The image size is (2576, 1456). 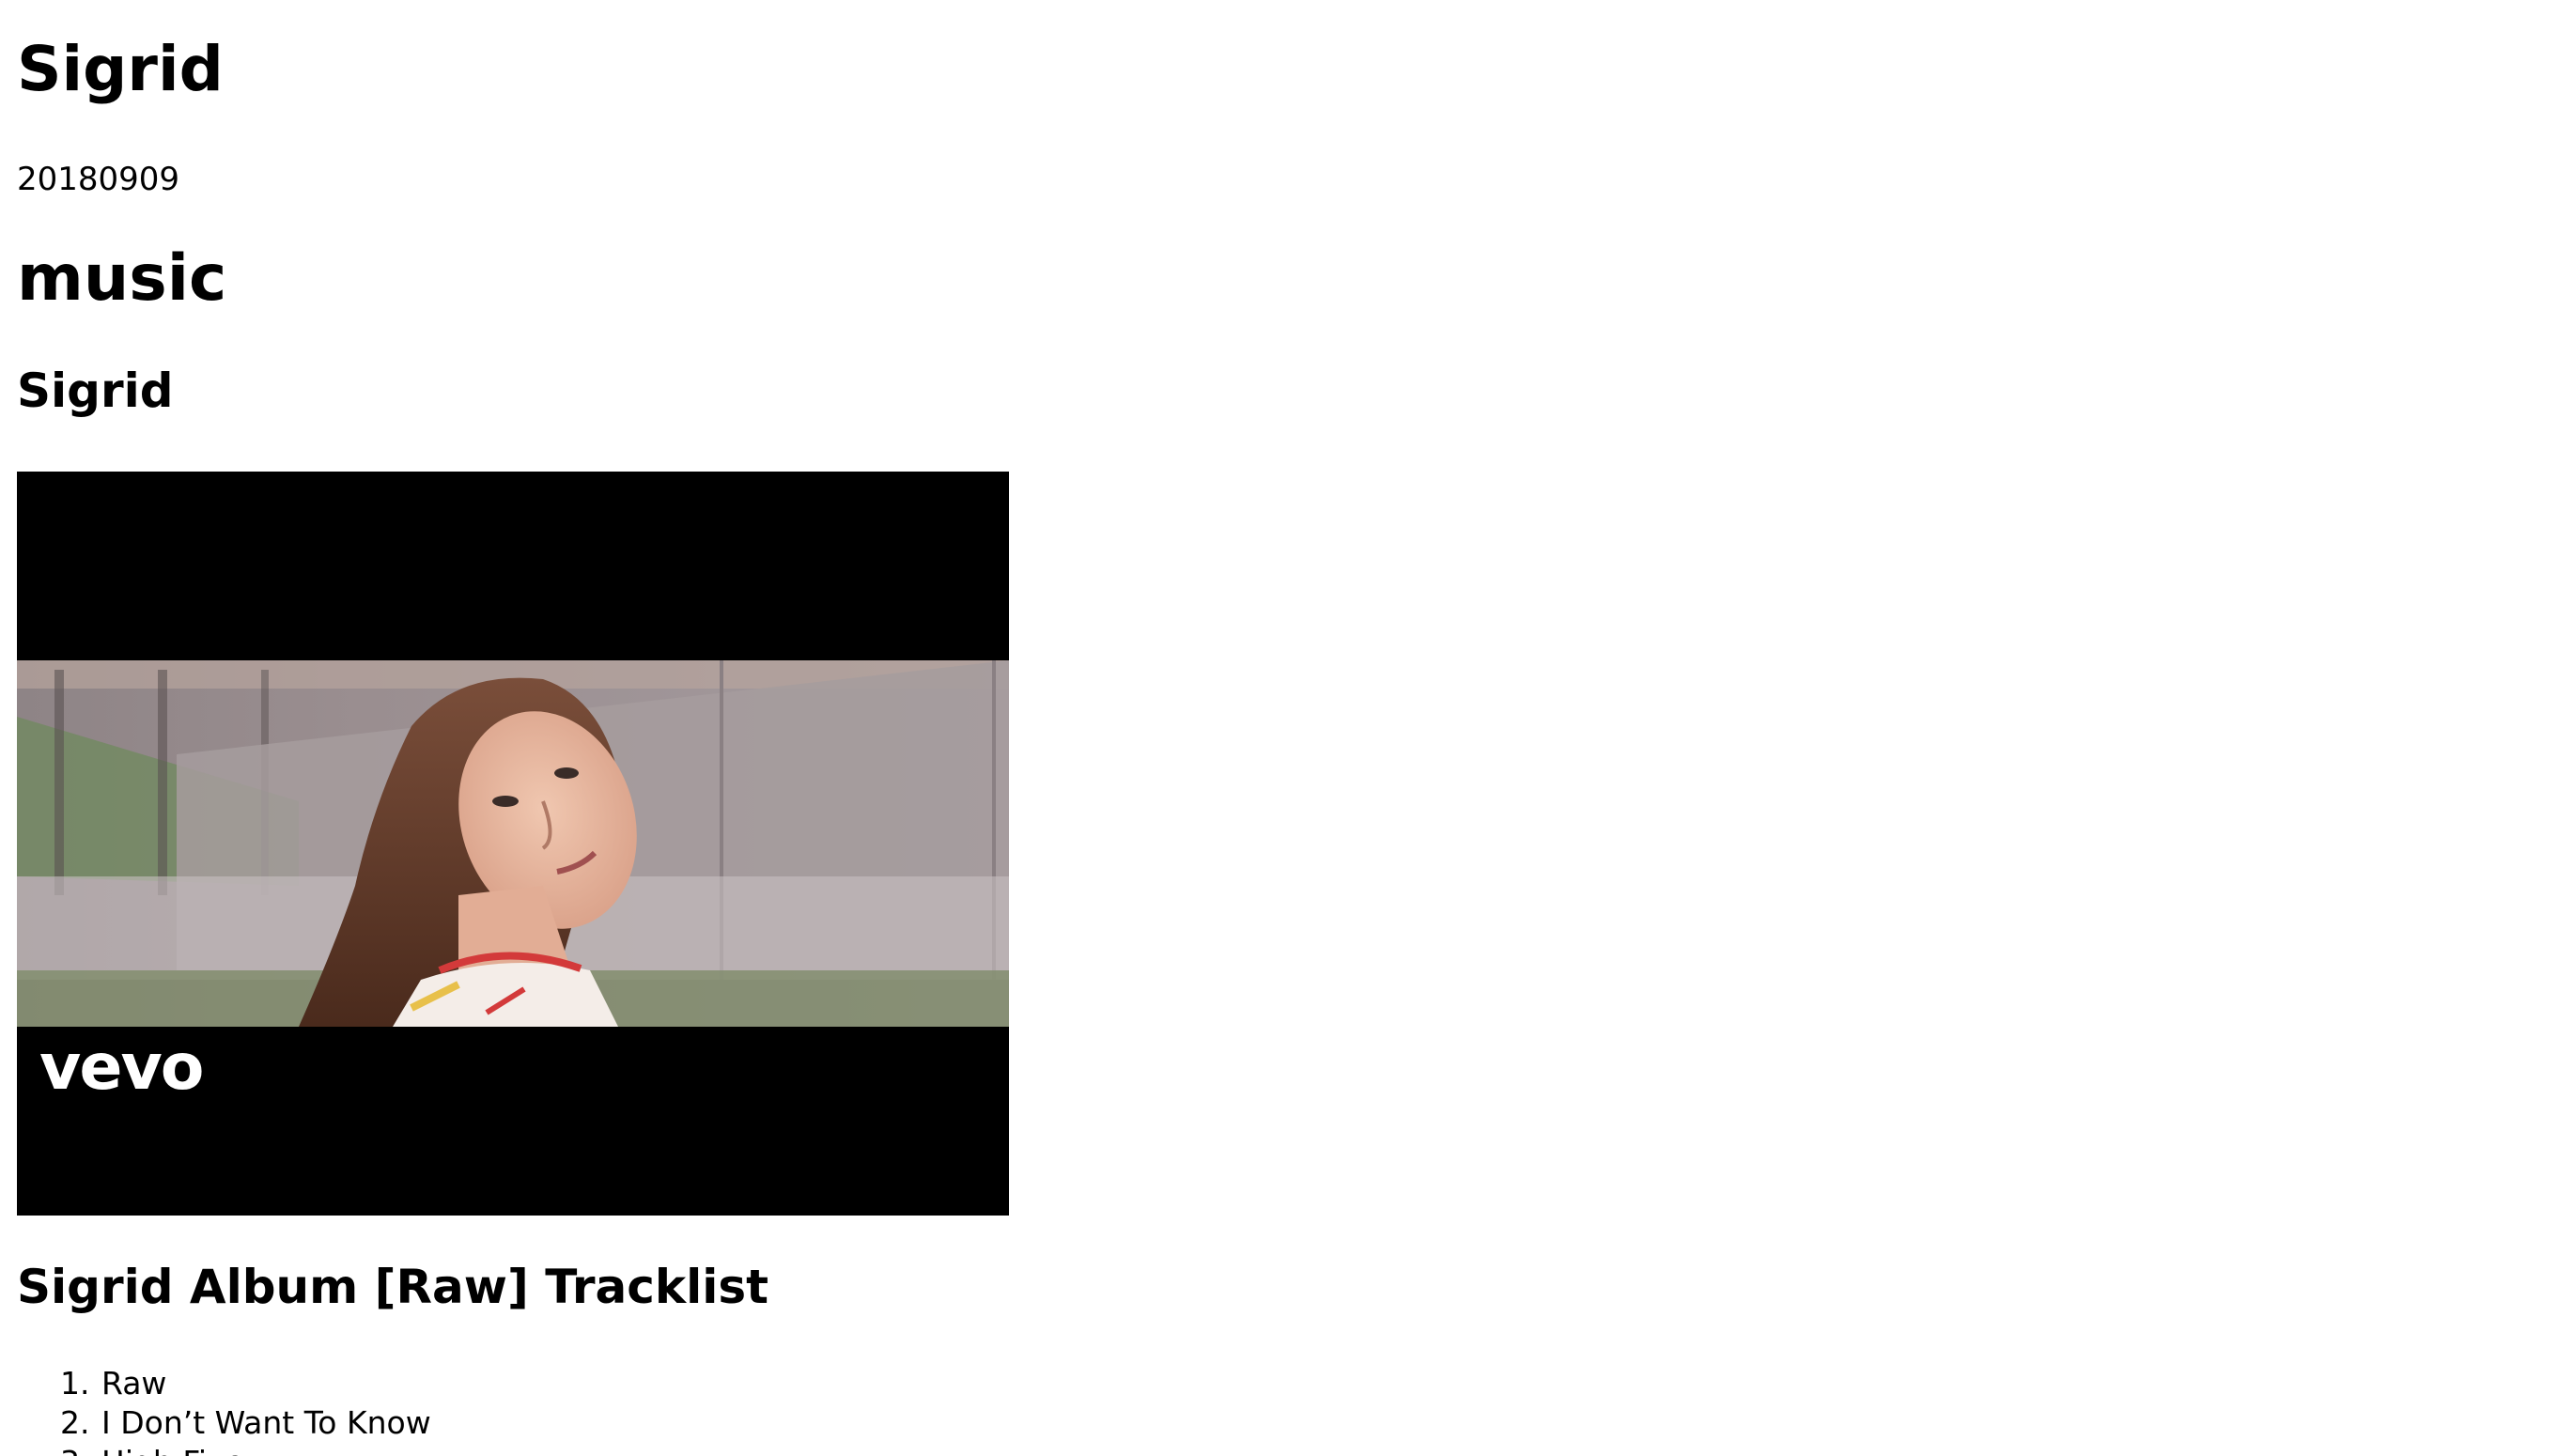 I want to click on track-item: I Don’t Want To Know, so click(x=266, y=1423).